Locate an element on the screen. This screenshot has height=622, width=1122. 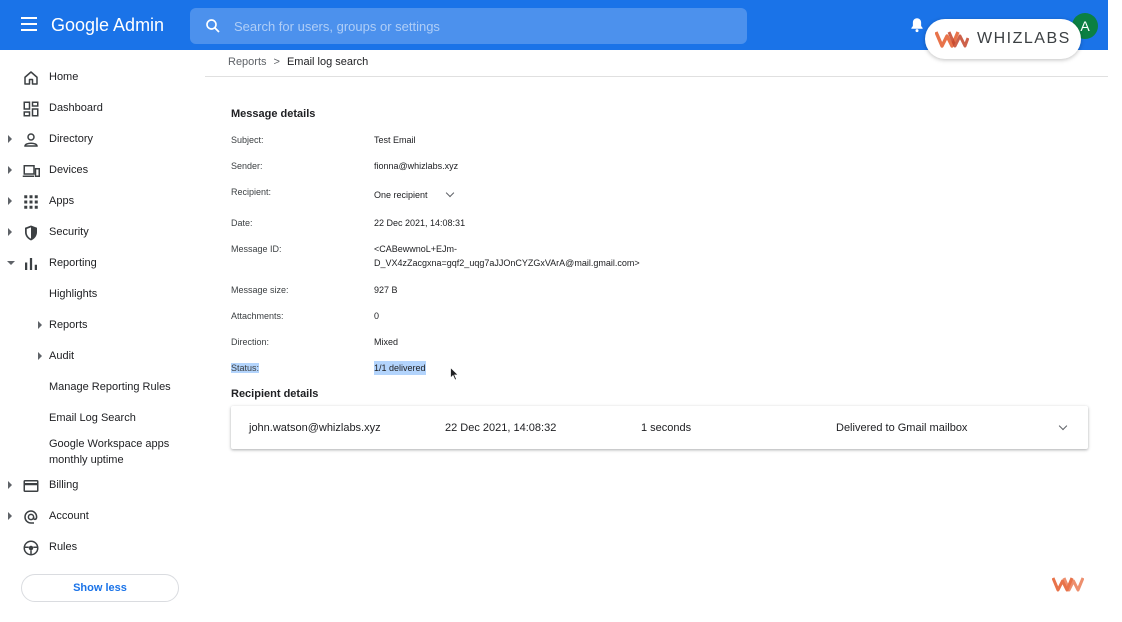
collapse-caret-icon is located at coordinates (11, 263).